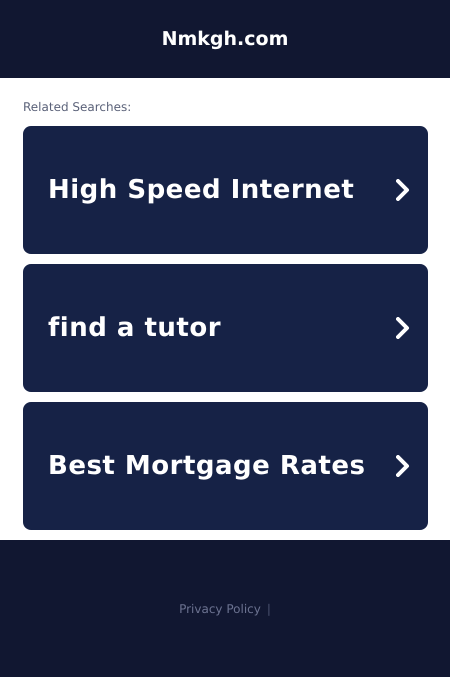 This screenshot has height=692, width=450. Describe the element at coordinates (77, 107) in the screenshot. I see `section-label: Related Searches:` at that location.